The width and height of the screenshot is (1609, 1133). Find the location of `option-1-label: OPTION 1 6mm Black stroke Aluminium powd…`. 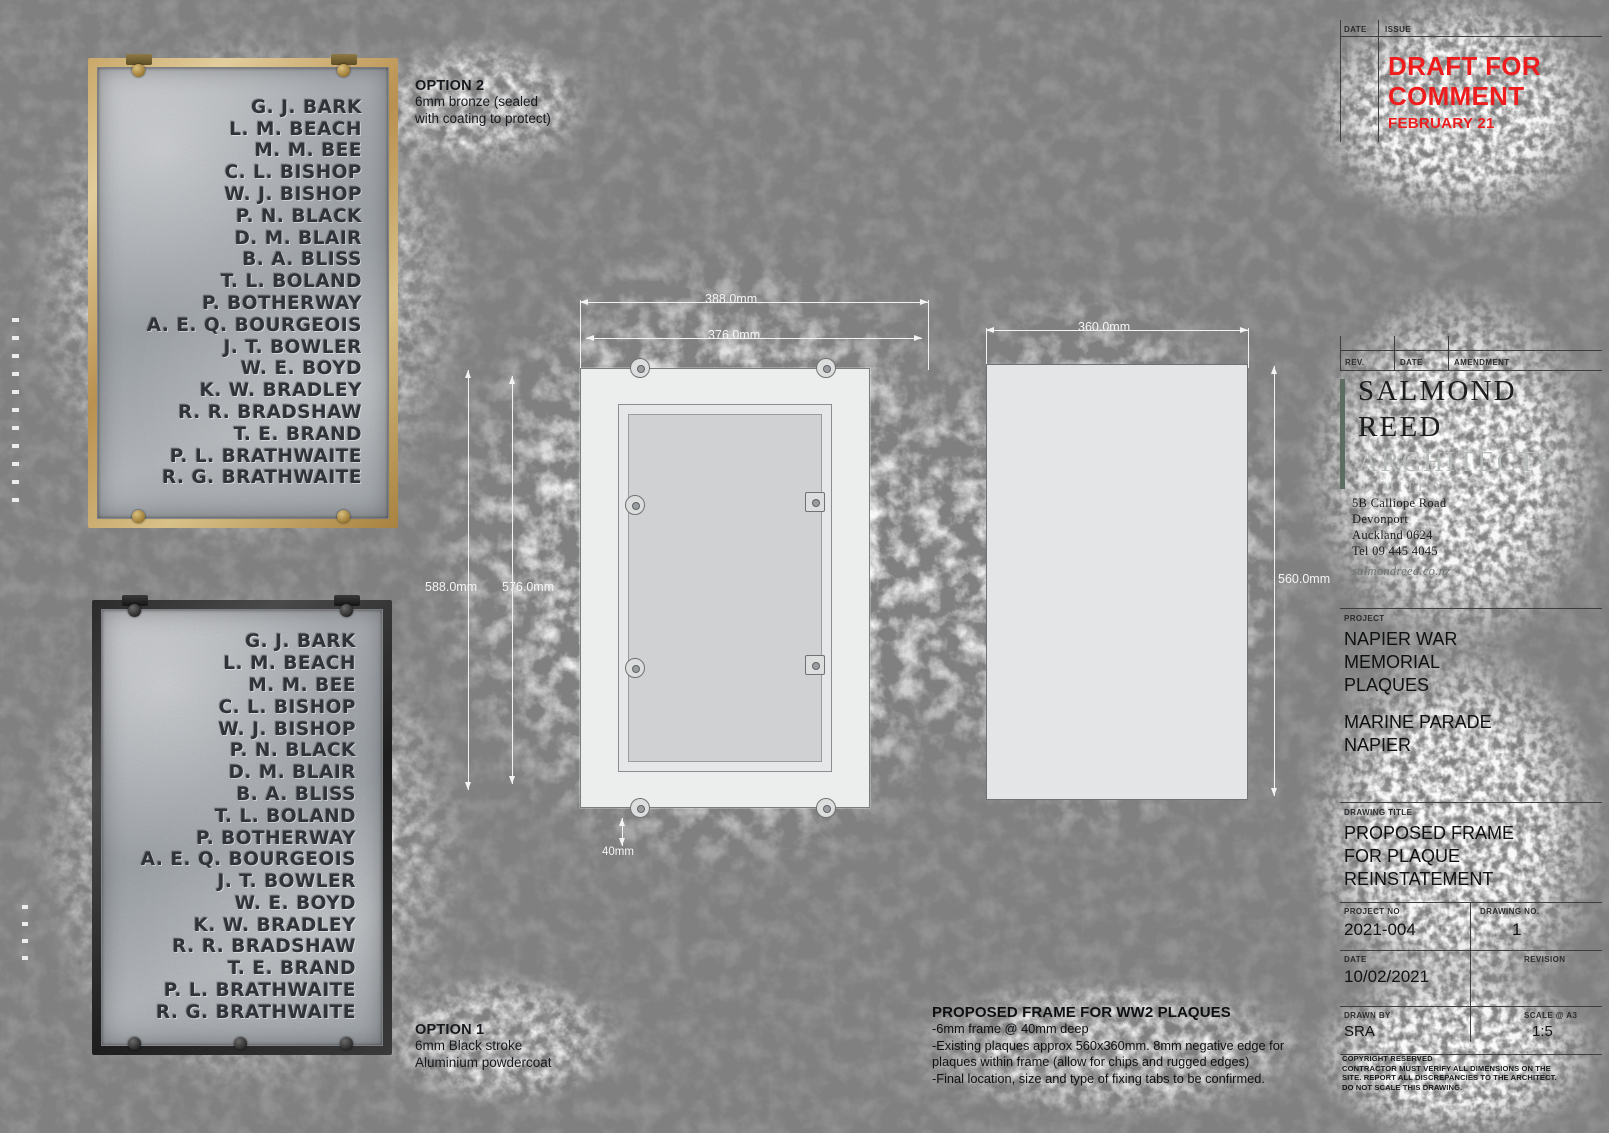

option-1-label: OPTION 1 6mm Black stroke Aluminium powd… is located at coordinates (483, 1046).